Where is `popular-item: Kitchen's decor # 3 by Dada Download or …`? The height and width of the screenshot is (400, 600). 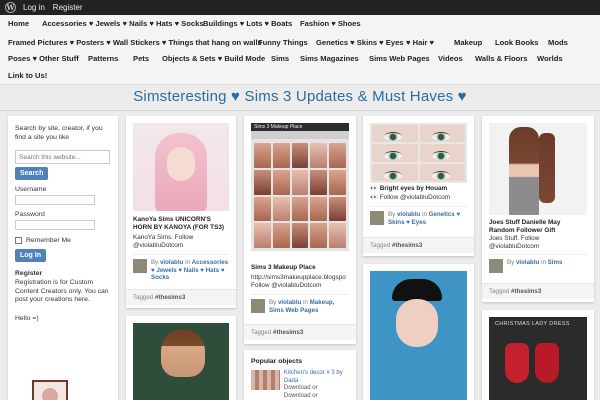 popular-item: Kitchen's decor # 3 by Dada Download or … is located at coordinates (303, 385).